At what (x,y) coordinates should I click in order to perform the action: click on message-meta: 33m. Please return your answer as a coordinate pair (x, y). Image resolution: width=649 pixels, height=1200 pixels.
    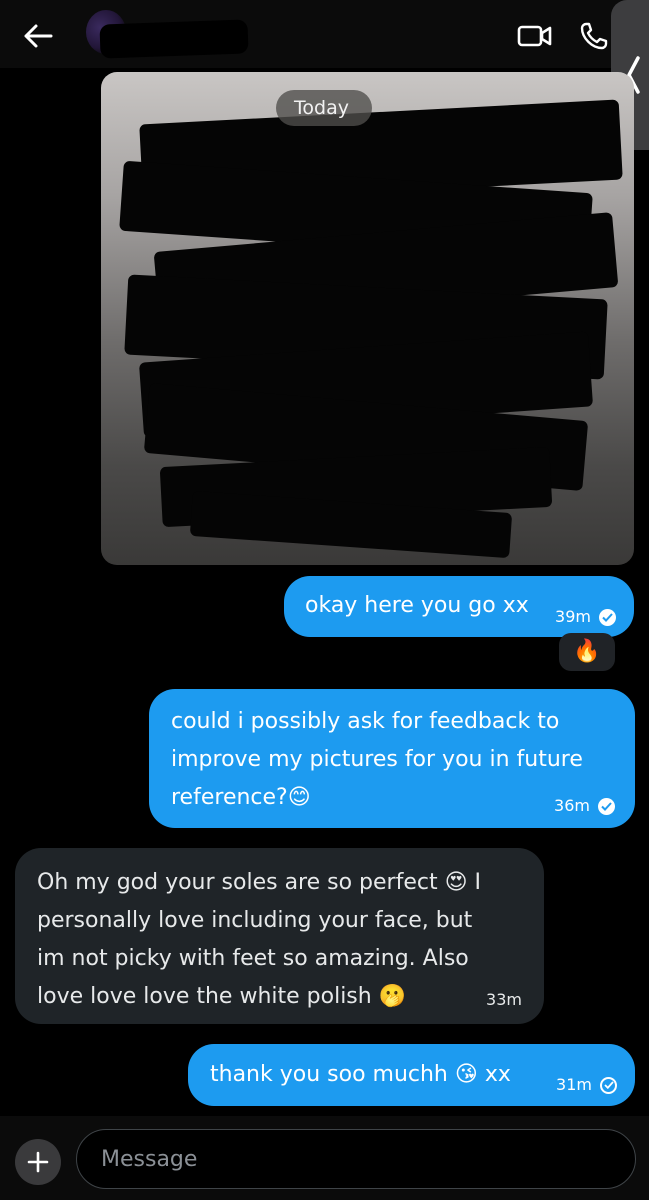
    Looking at the image, I should click on (504, 1000).